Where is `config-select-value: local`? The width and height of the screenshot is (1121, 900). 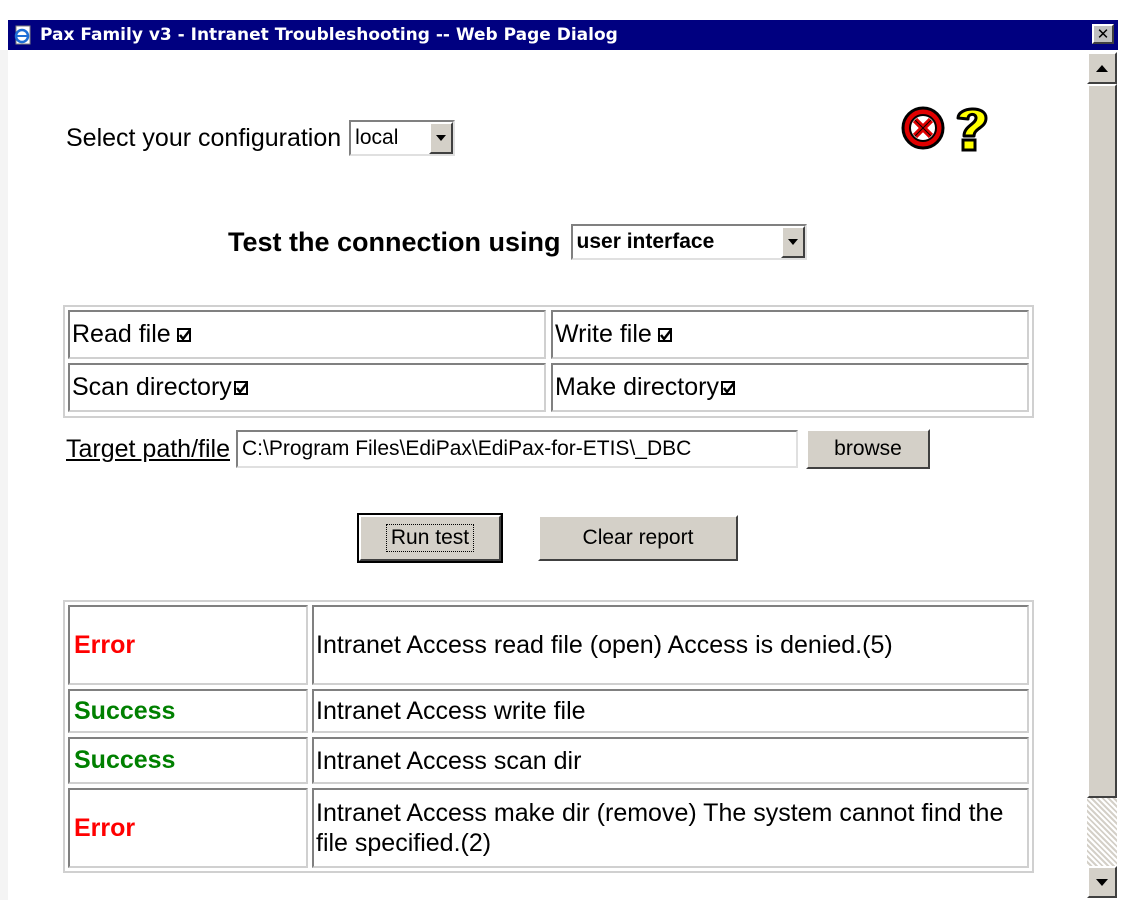 config-select-value: local is located at coordinates (377, 137).